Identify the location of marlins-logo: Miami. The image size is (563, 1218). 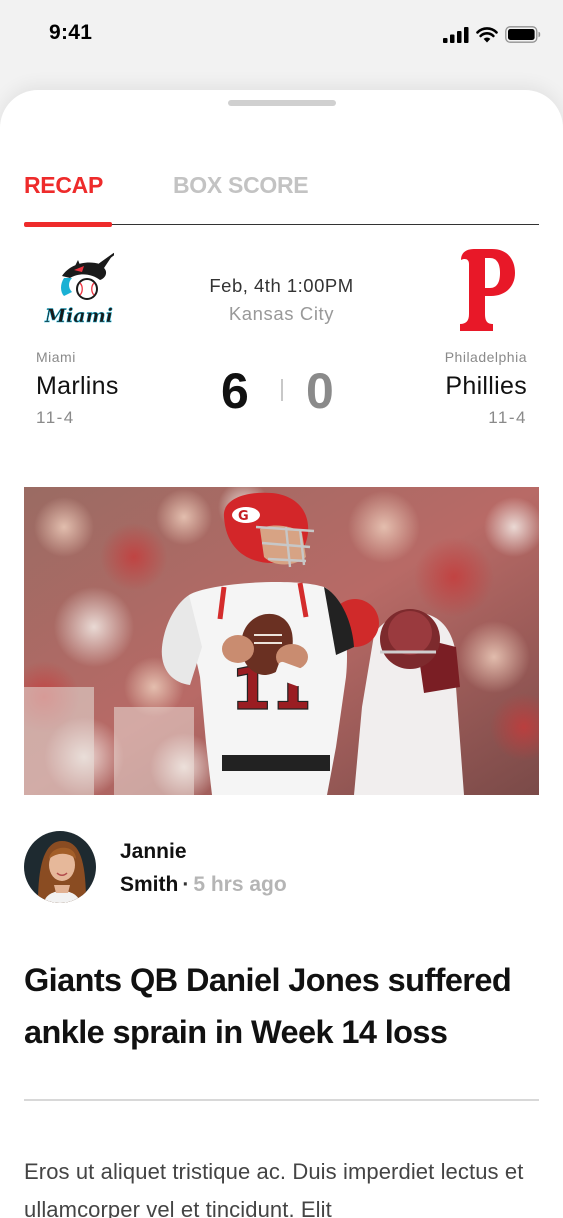
(79, 289).